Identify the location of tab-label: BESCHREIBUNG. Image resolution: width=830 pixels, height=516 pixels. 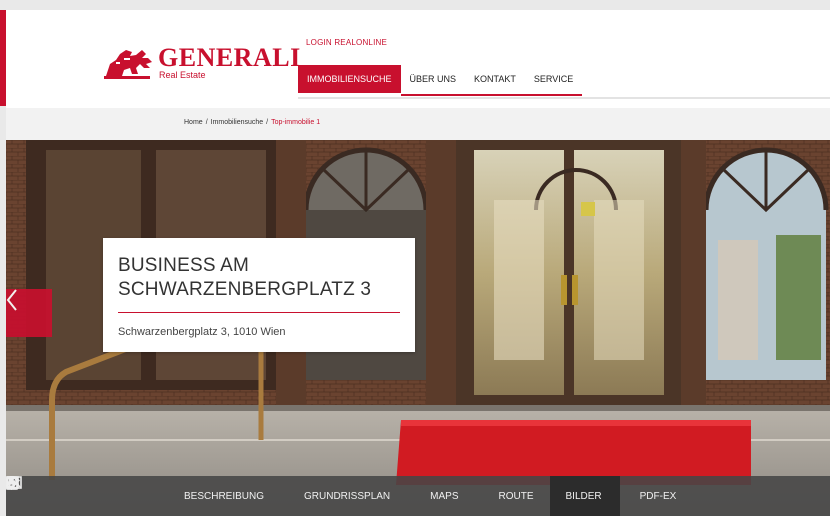
(224, 496).